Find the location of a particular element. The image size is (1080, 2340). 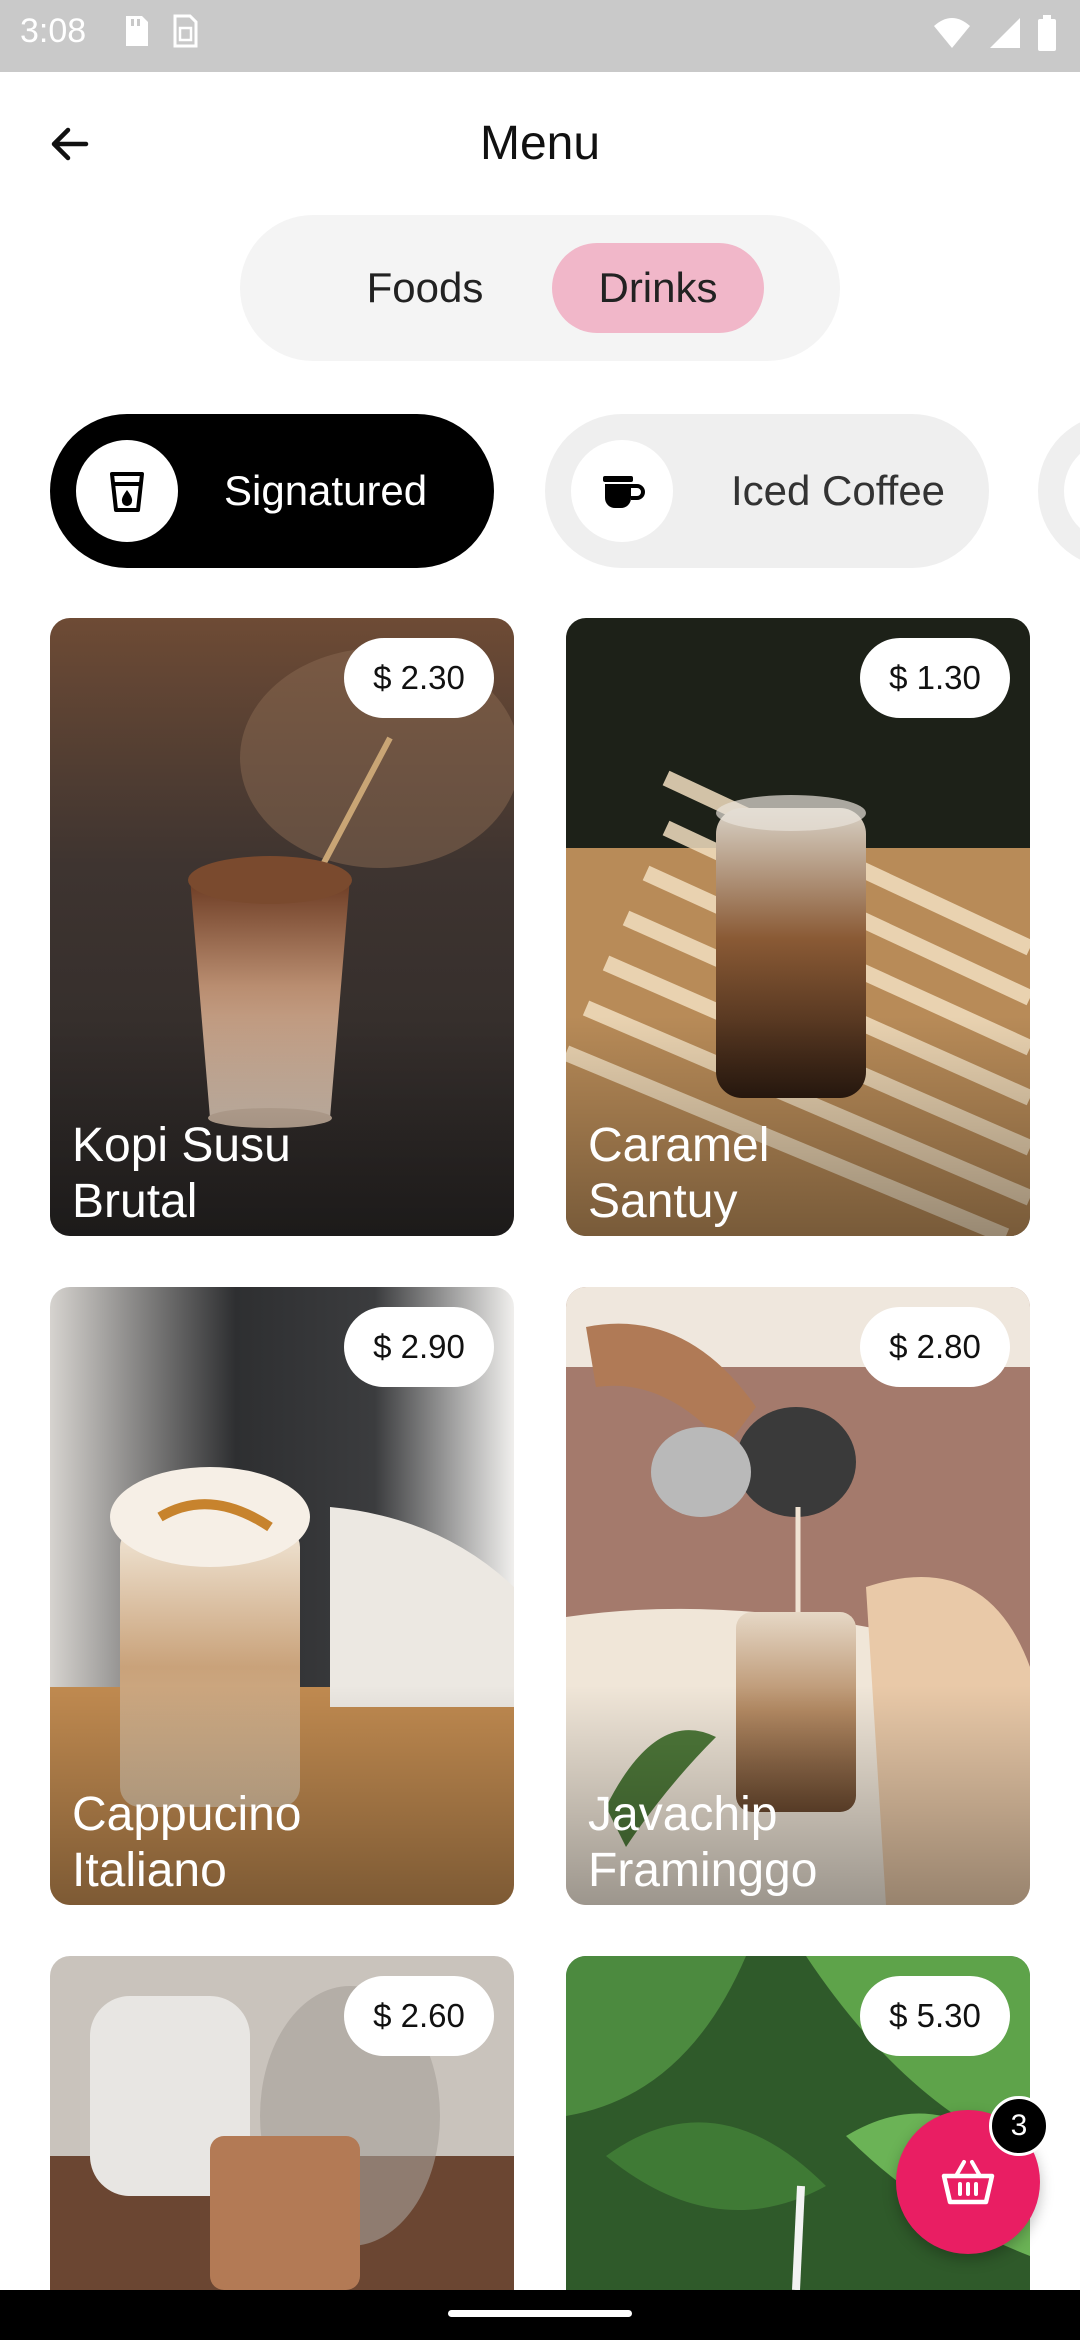

tab-foods: Foods is located at coordinates (425, 288).